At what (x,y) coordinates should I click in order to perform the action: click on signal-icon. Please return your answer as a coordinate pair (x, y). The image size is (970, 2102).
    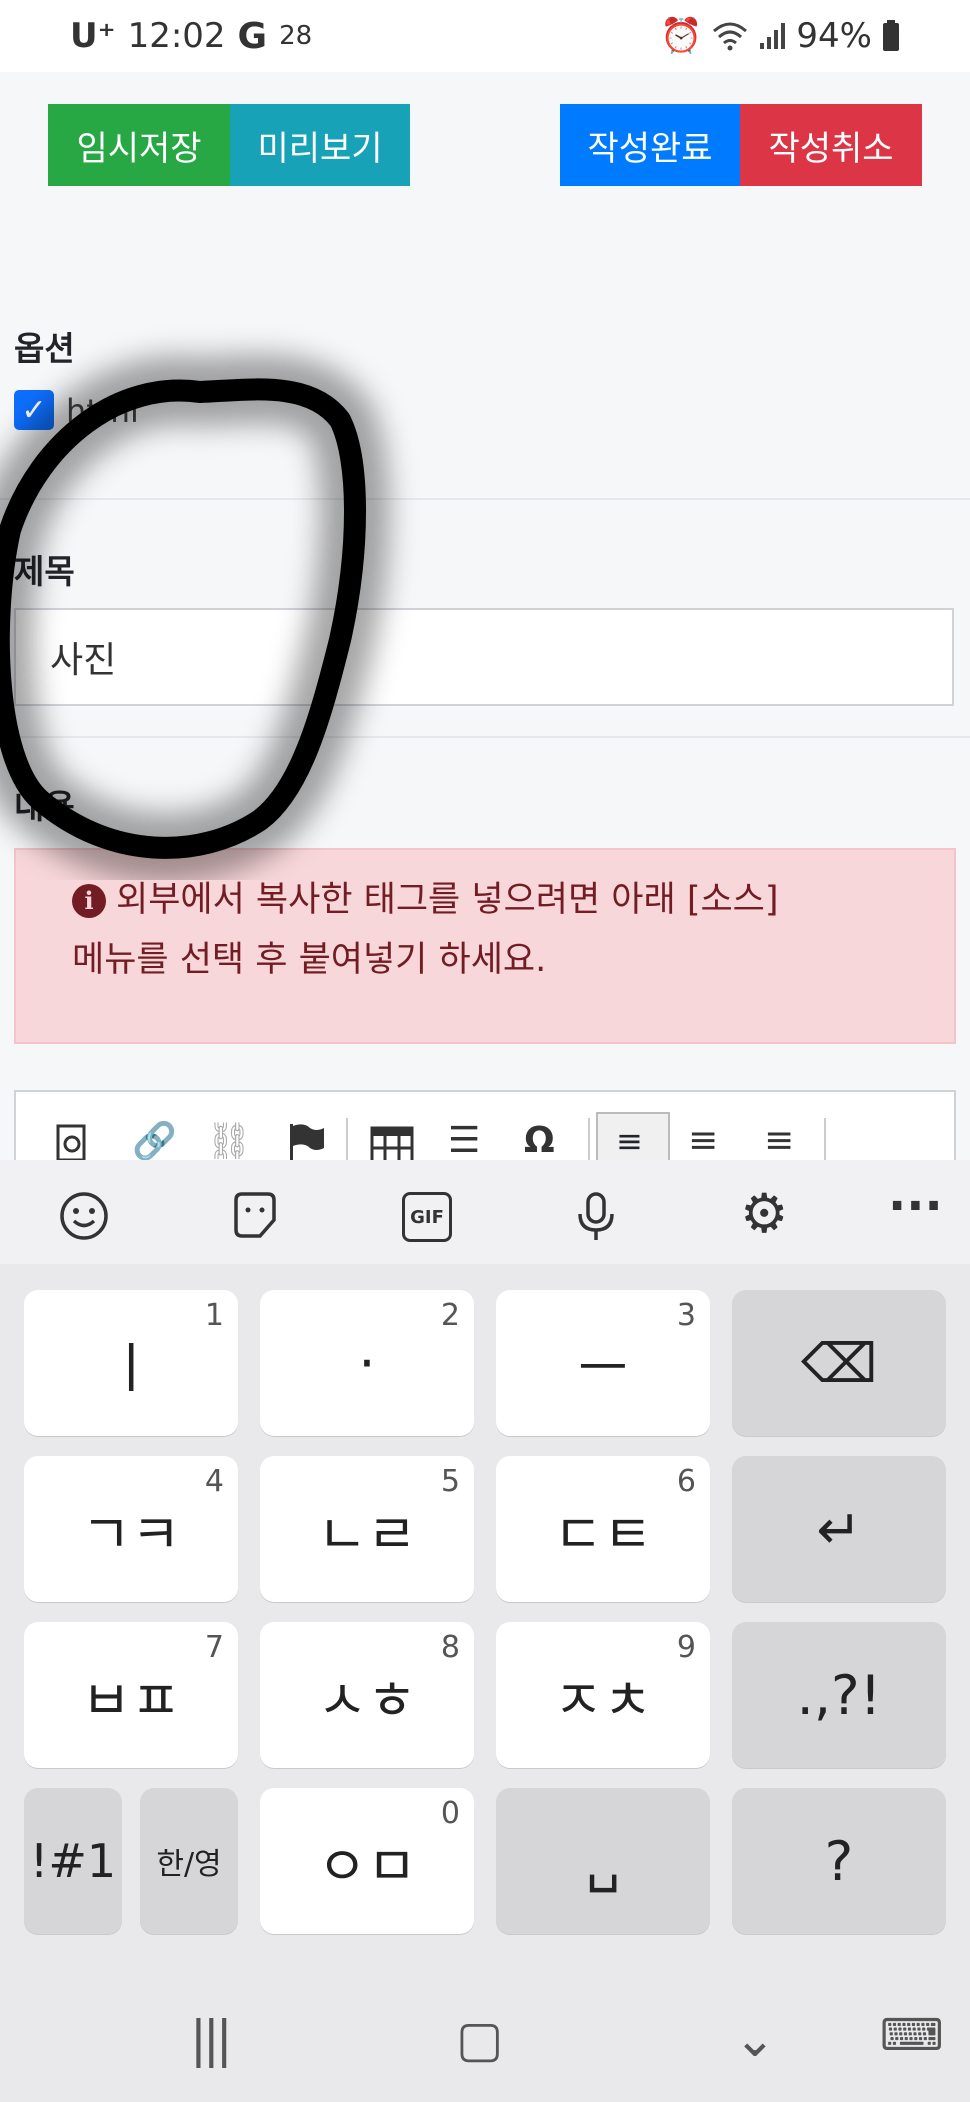
    Looking at the image, I should click on (773, 36).